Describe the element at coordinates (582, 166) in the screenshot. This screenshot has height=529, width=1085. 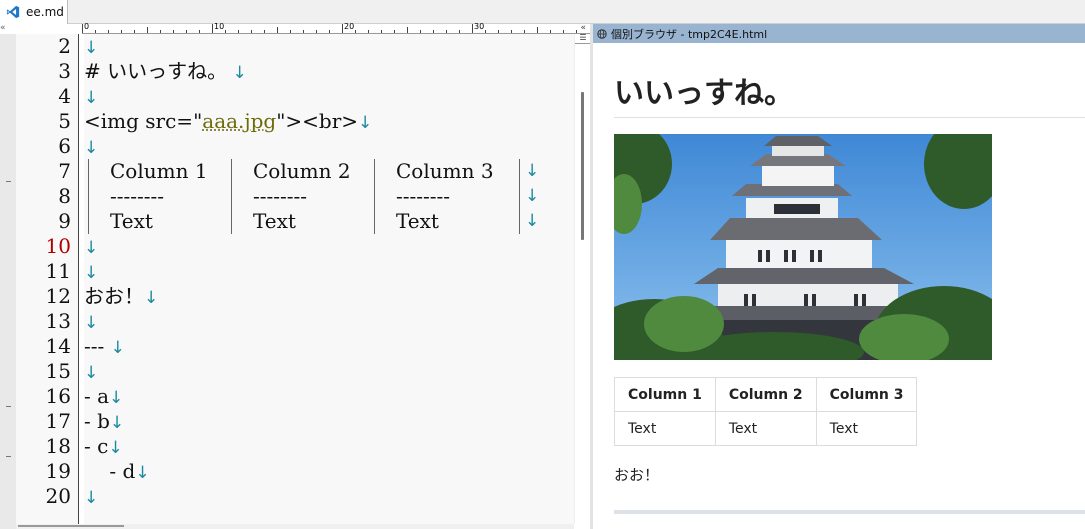
I see `vertical-scroll-thumb` at that location.